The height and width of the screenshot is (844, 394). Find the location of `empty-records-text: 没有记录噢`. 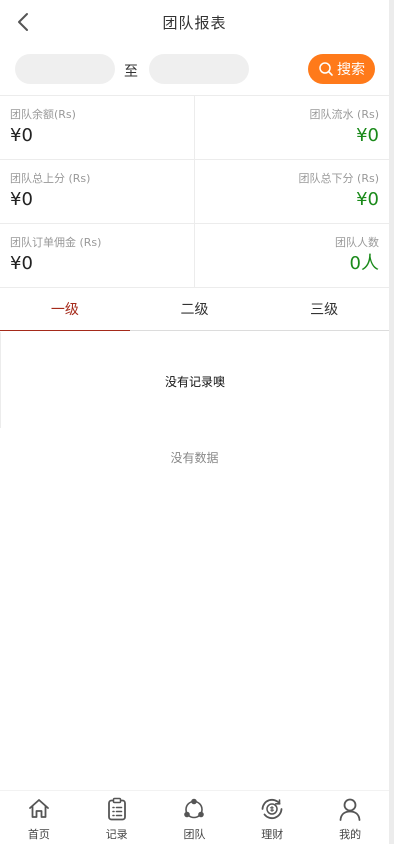

empty-records-text: 没有记录噢 is located at coordinates (194, 382).